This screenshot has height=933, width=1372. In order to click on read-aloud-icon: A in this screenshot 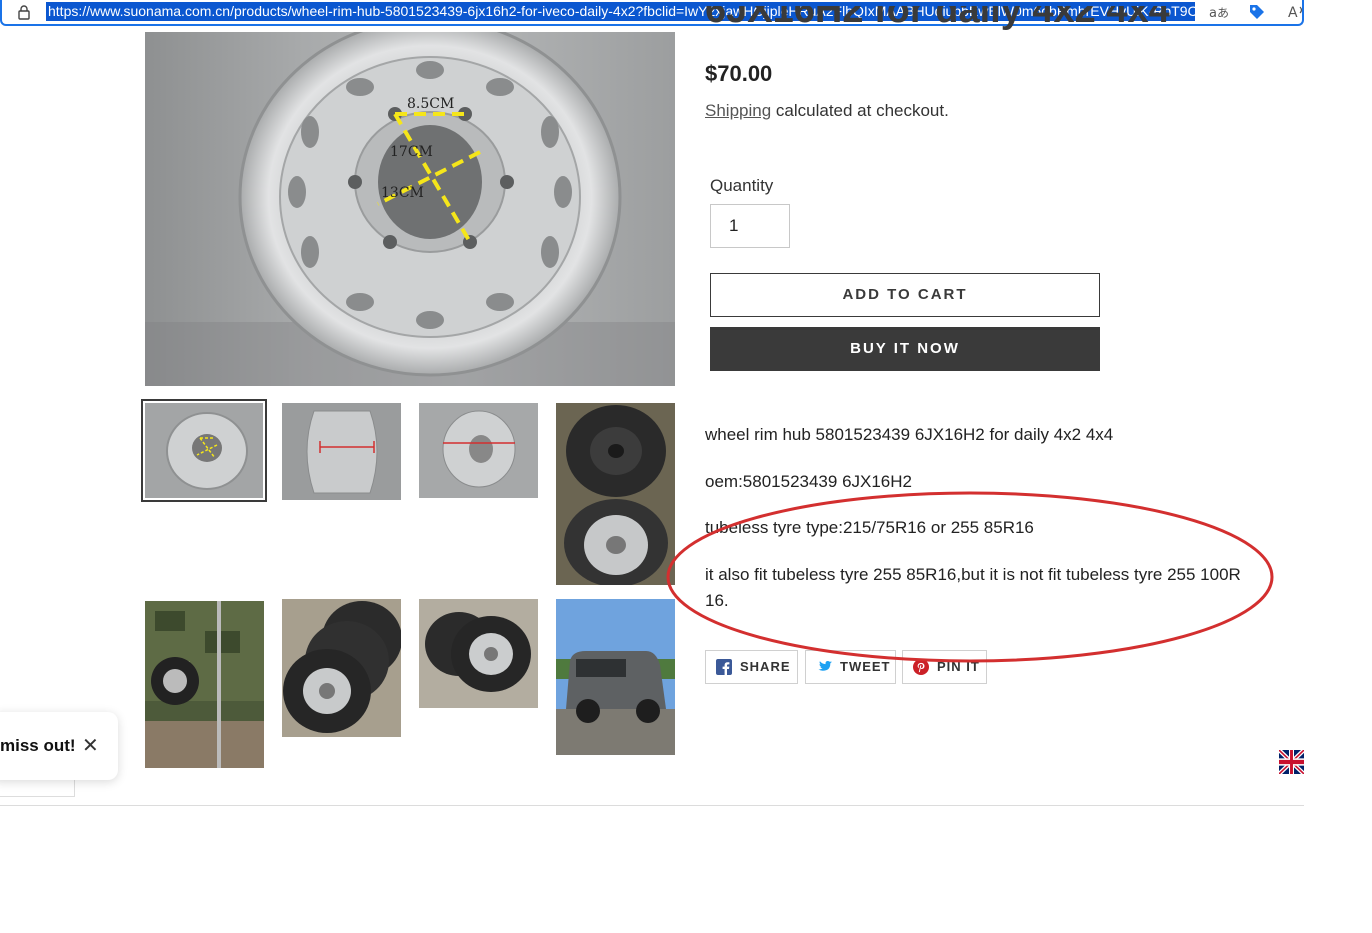, I will do `click(1296, 12)`.